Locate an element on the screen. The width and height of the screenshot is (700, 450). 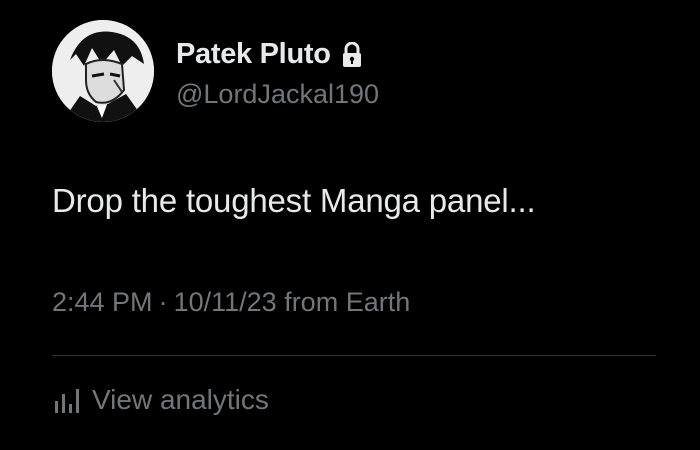
view-analytics-link: View analytics is located at coordinates (160, 400).